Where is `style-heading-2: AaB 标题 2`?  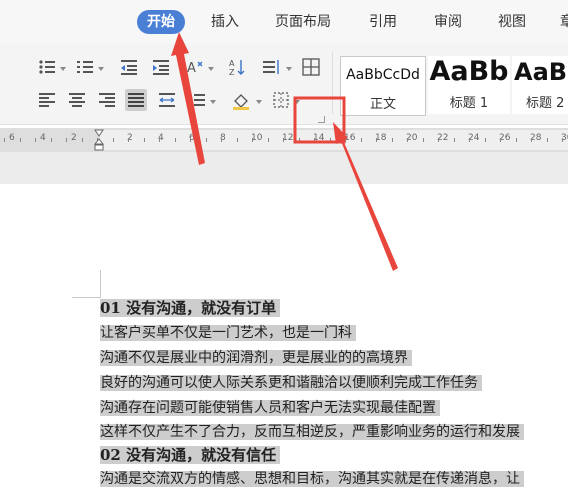
style-heading-2: AaB 标题 2 is located at coordinates (540, 85).